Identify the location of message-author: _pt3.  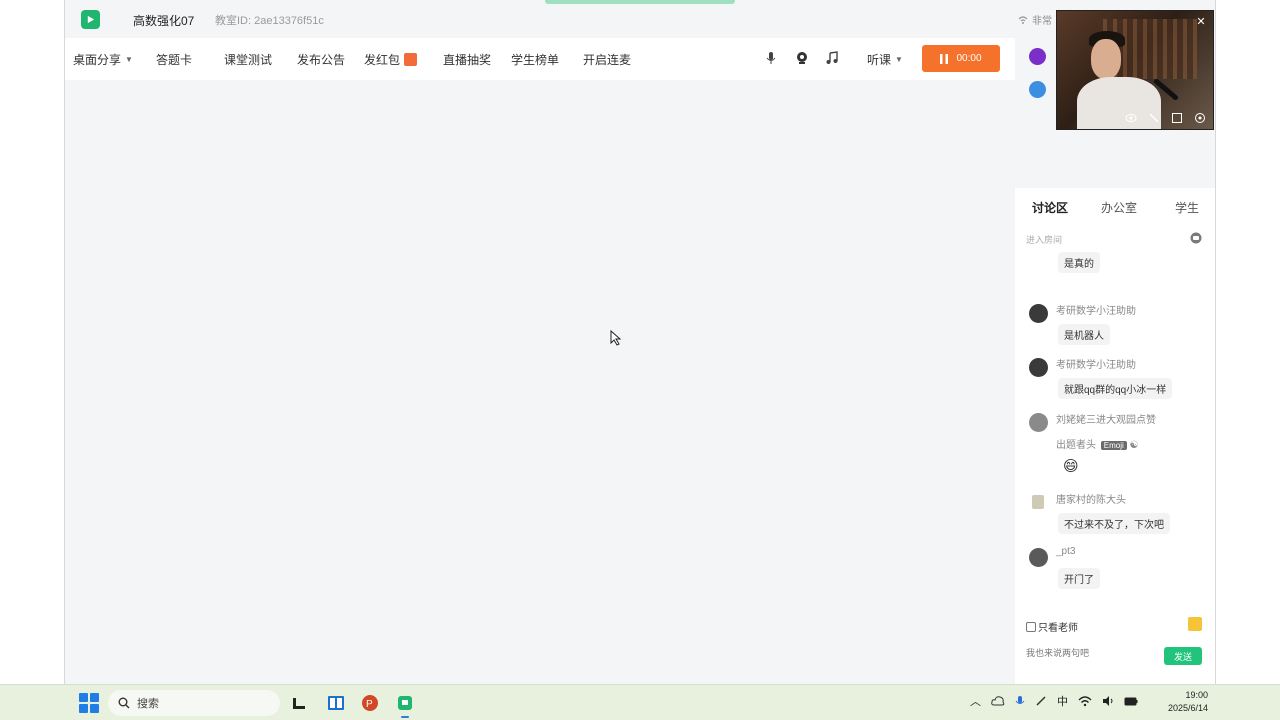
(1066, 551).